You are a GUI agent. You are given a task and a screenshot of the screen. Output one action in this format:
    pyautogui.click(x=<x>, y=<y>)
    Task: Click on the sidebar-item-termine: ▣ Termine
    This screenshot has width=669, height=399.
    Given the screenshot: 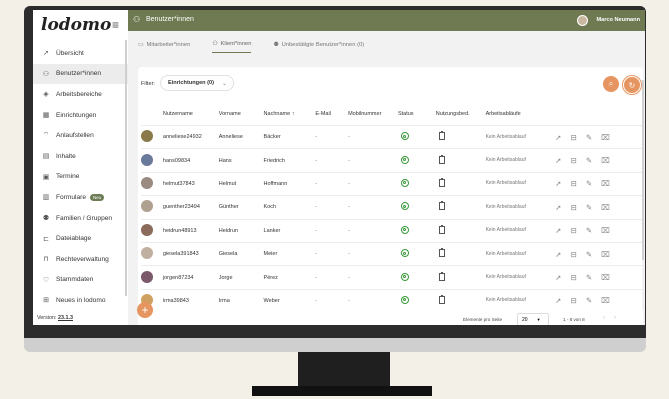 What is the action you would take?
    pyautogui.click(x=80, y=177)
    